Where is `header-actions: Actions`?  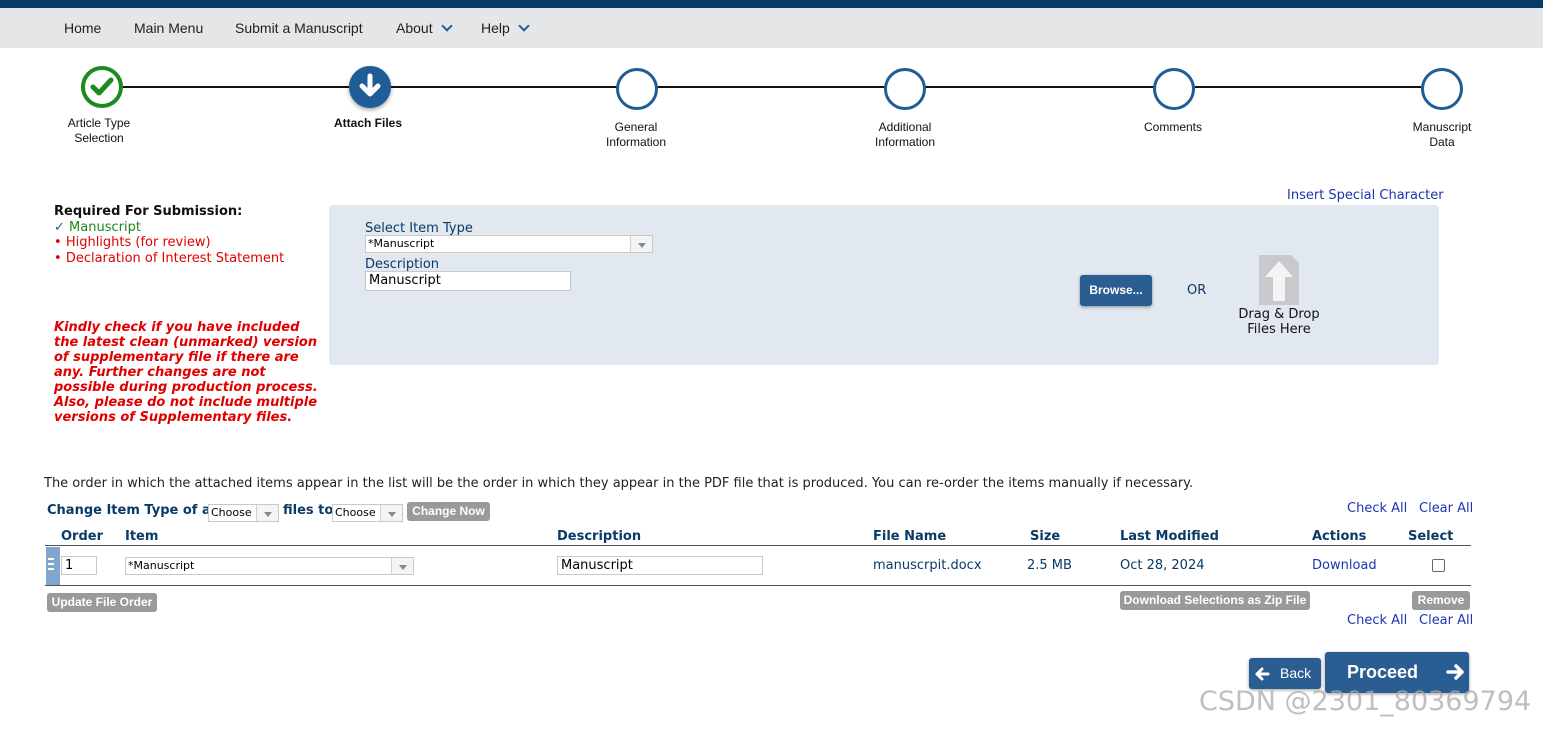
header-actions: Actions is located at coordinates (1339, 536).